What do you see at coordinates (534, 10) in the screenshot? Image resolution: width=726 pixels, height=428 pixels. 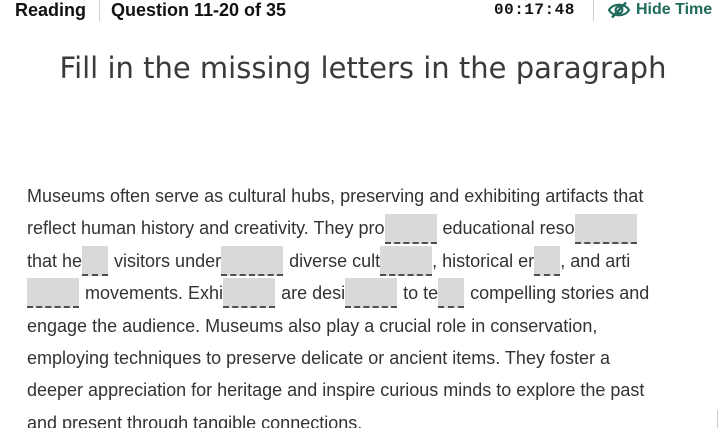 I see `timer: 00:17:48` at bounding box center [534, 10].